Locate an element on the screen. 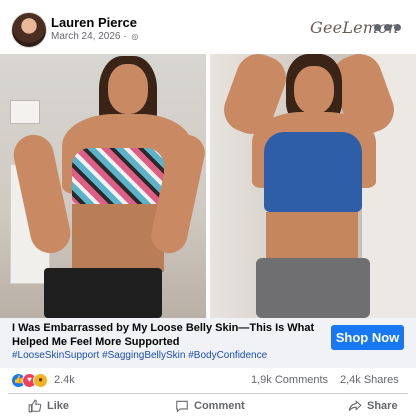  globe-icon: ◎ is located at coordinates (135, 36).